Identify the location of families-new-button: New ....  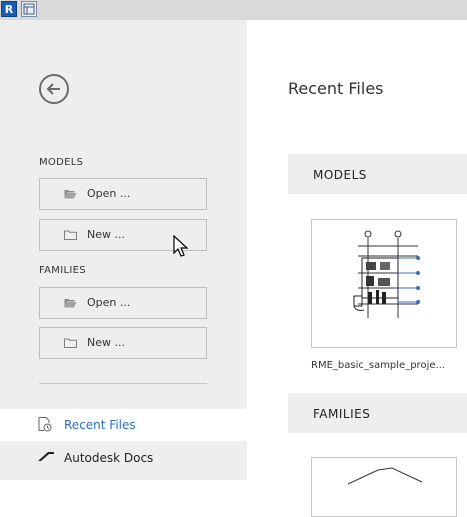
(123, 343).